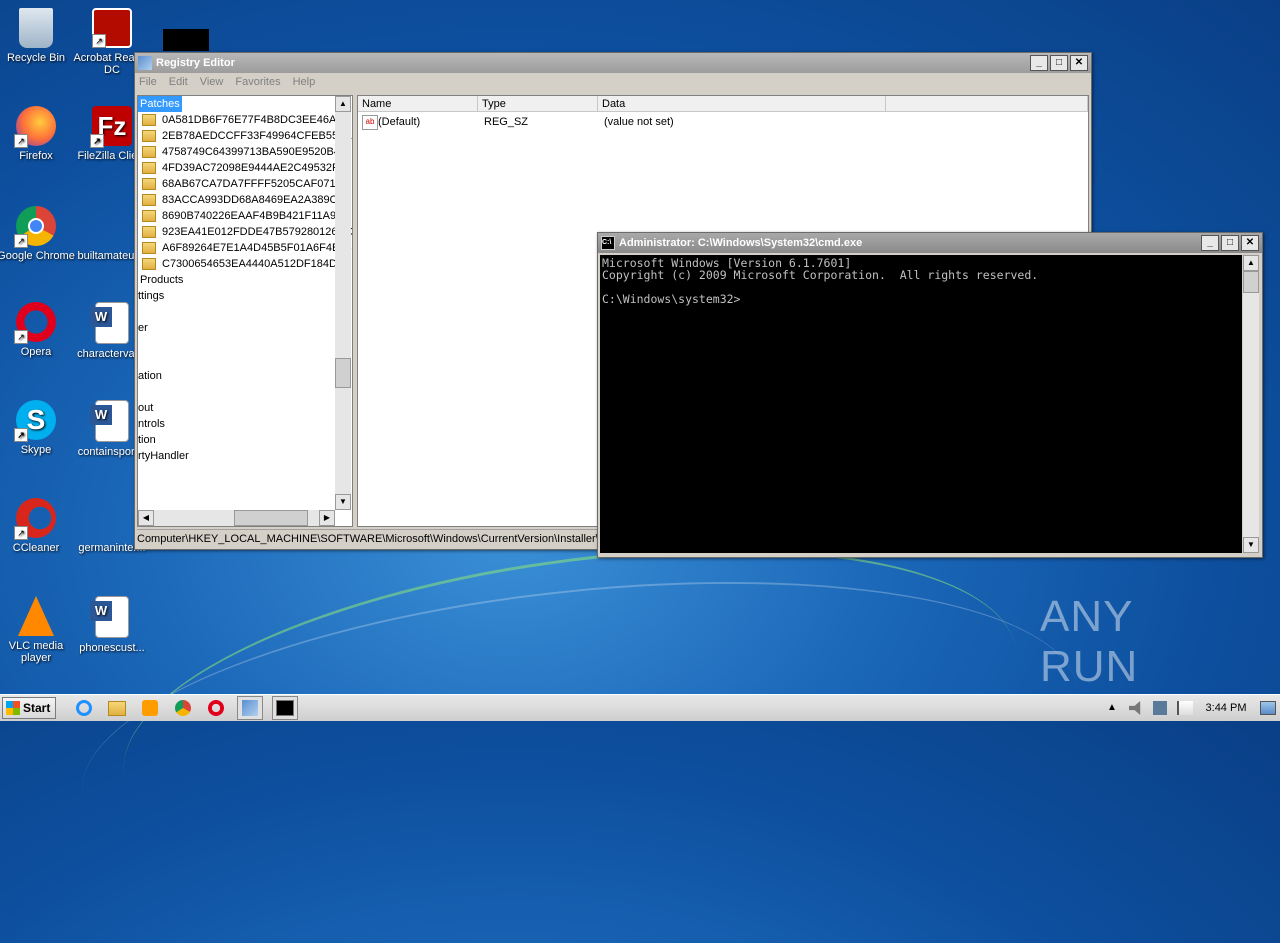  What do you see at coordinates (38, 36) in the screenshot?
I see `desktop-icon-recycle-bin: Recycle Bin` at bounding box center [38, 36].